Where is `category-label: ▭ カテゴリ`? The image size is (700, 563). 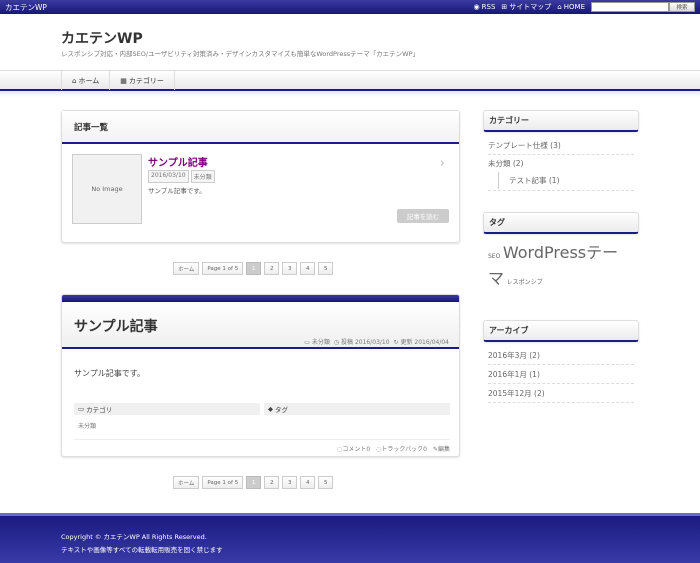 category-label: ▭ カテゴリ is located at coordinates (167, 409).